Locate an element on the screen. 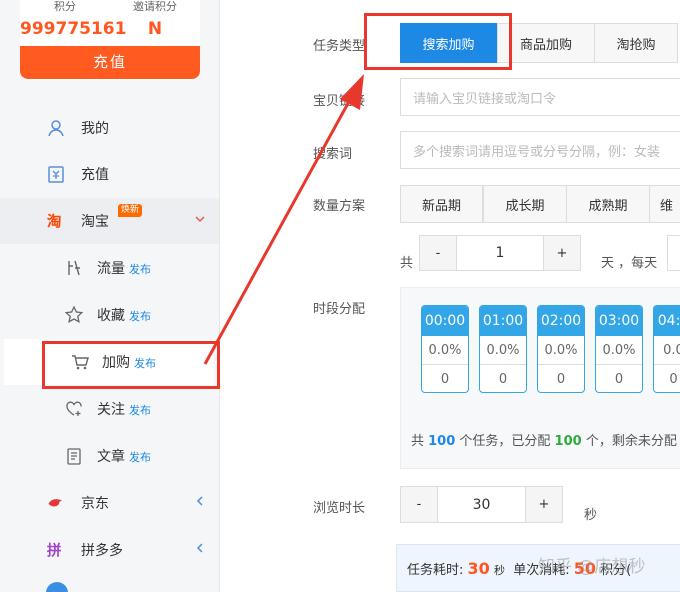 Image resolution: width=680 pixels, height=592 pixels. annotation-arrow is located at coordinates (283, 219).